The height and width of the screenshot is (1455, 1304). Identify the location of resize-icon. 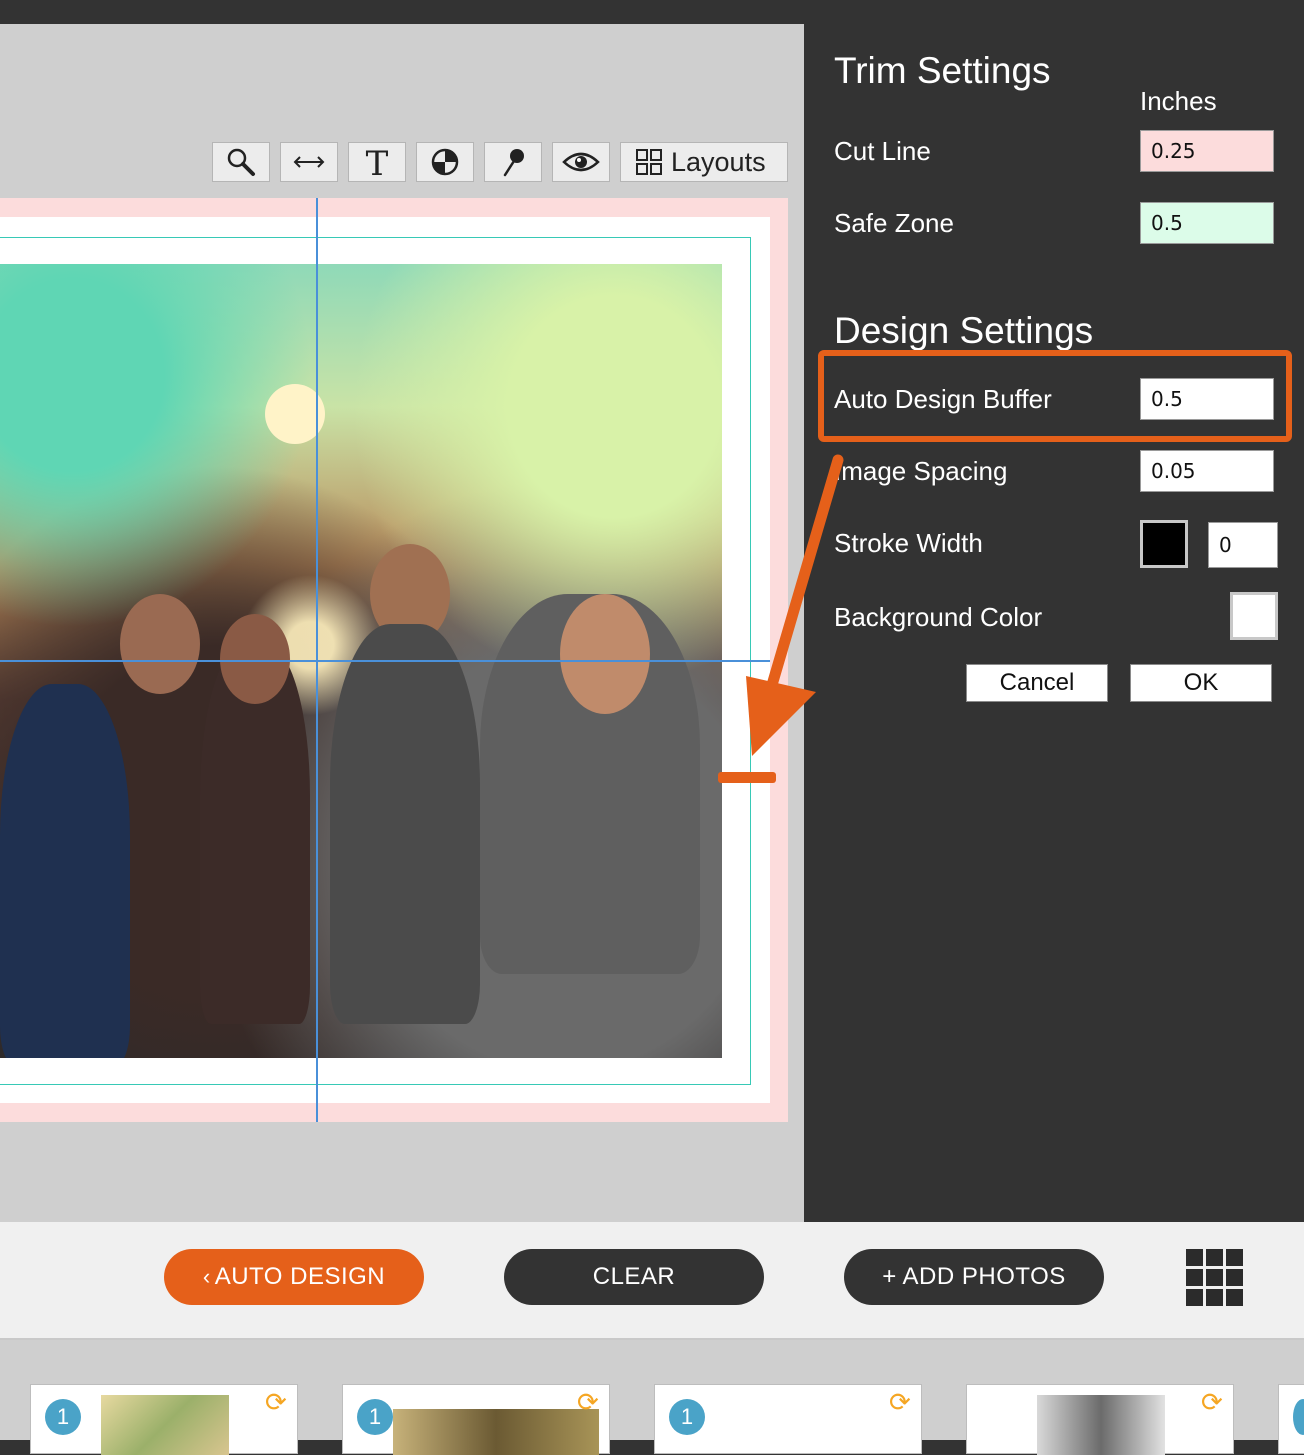
(309, 162).